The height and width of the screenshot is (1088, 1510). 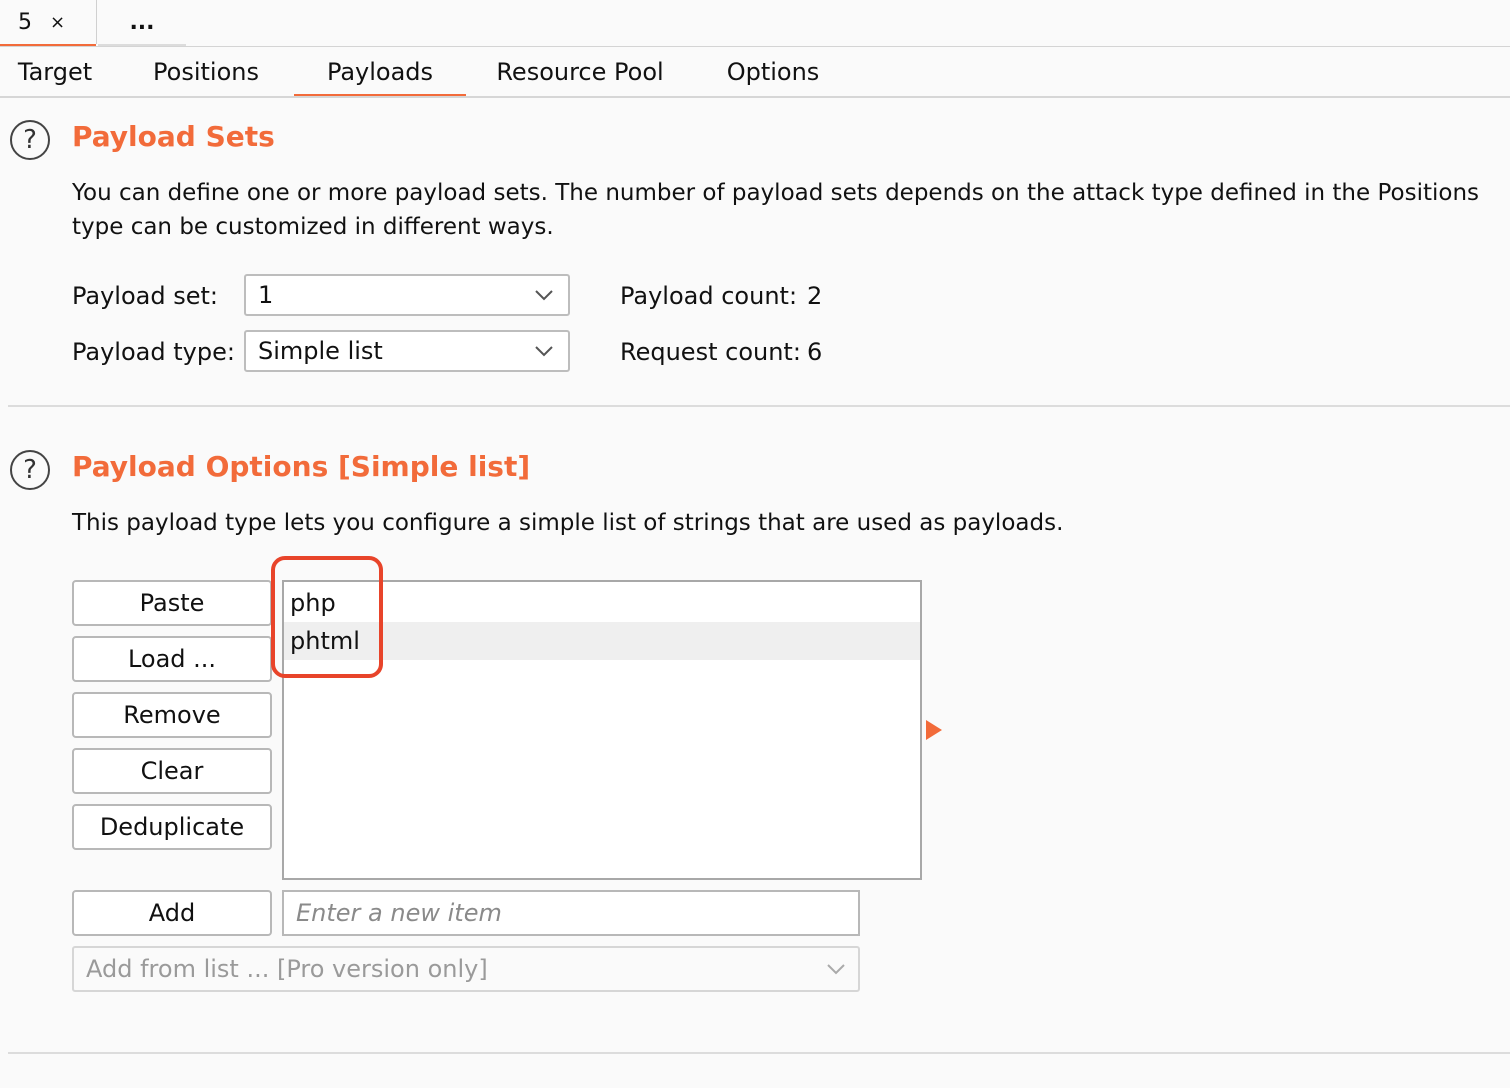 What do you see at coordinates (301, 466) in the screenshot?
I see `payload-options-title: Payload Options [Simple list]` at bounding box center [301, 466].